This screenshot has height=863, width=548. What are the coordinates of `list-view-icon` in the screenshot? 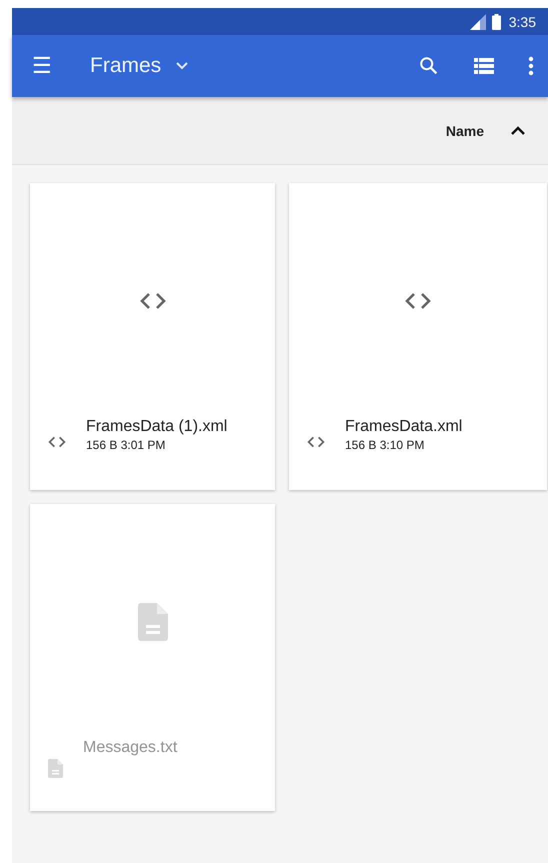 It's located at (484, 66).